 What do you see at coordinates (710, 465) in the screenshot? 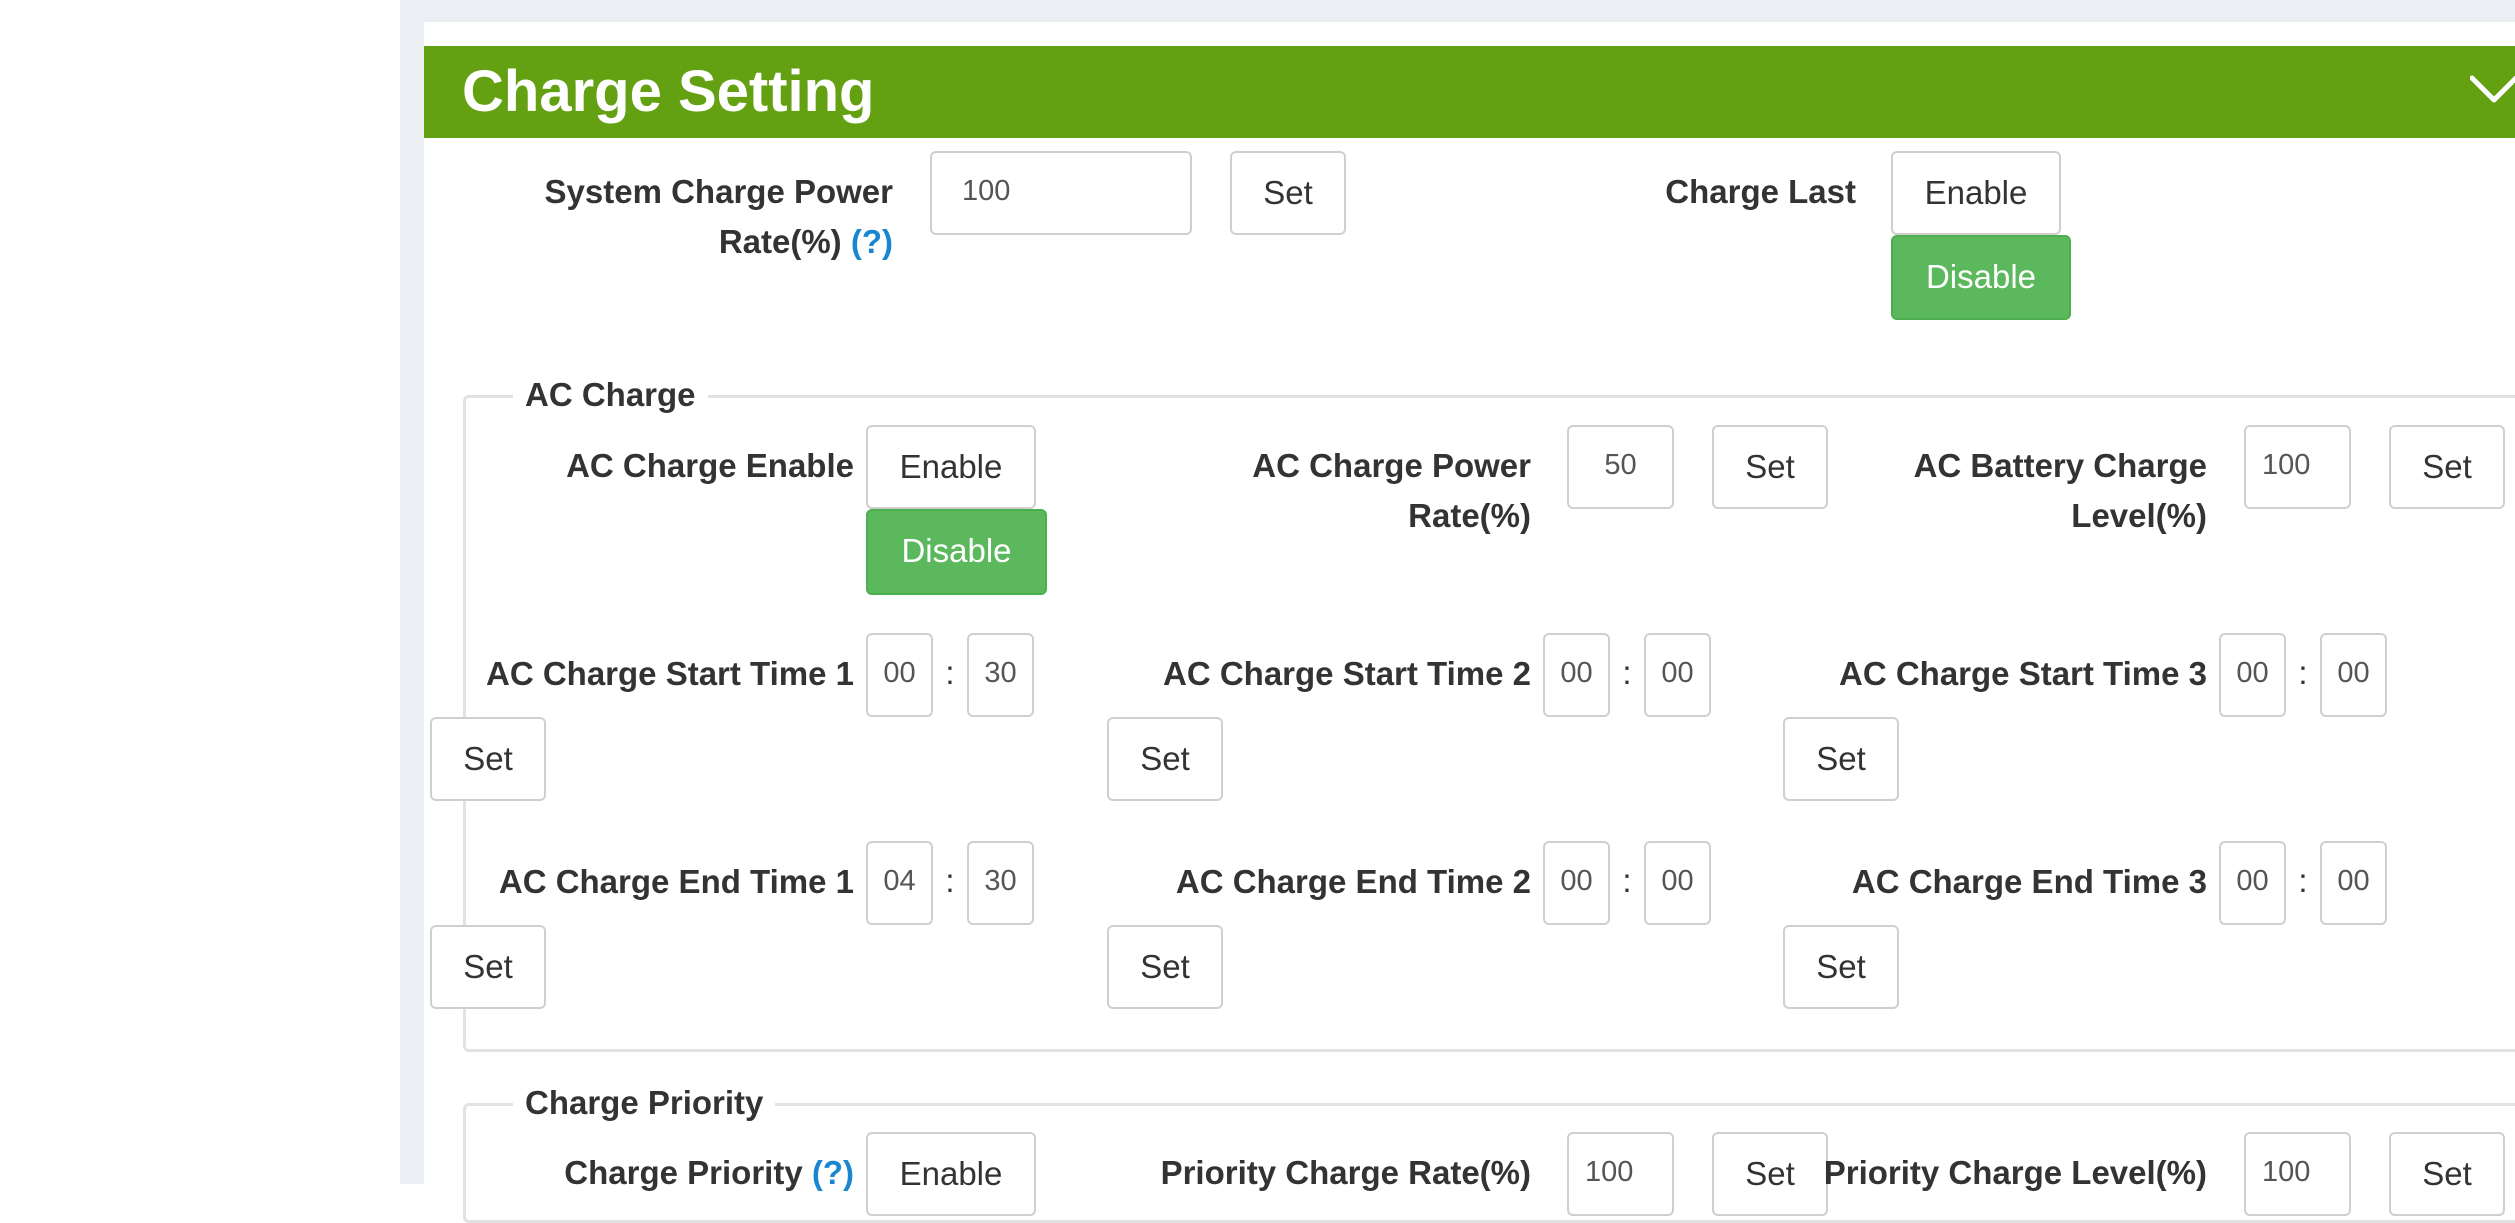
I see `ac-charge-enable-label: AC Charge Enable` at bounding box center [710, 465].